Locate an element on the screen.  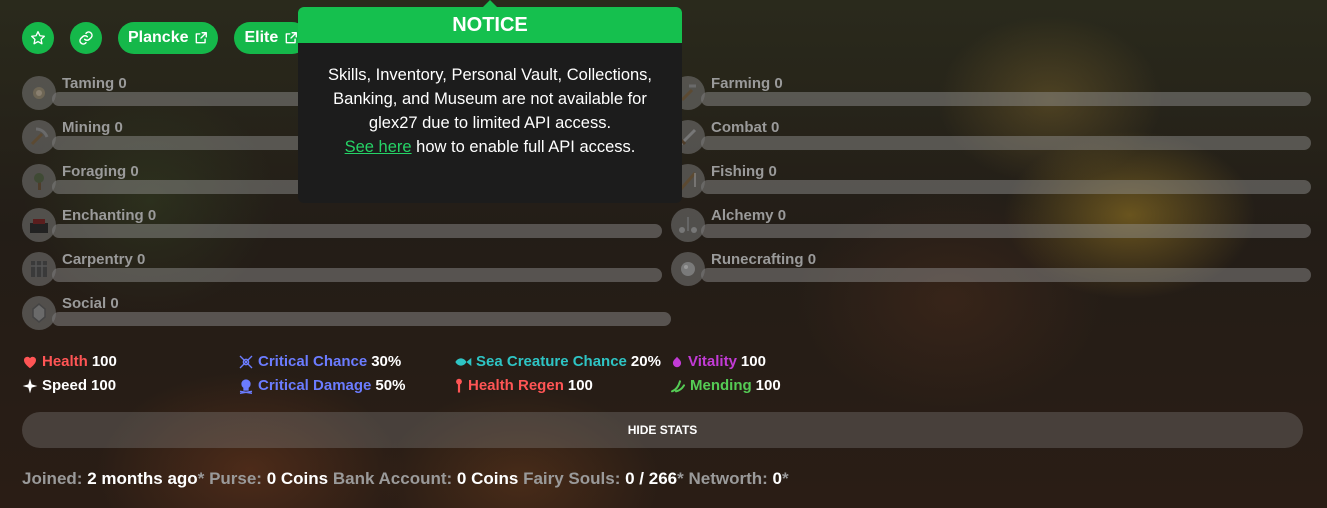
skill-fishing: Fishing 0 is located at coordinates (991, 183).